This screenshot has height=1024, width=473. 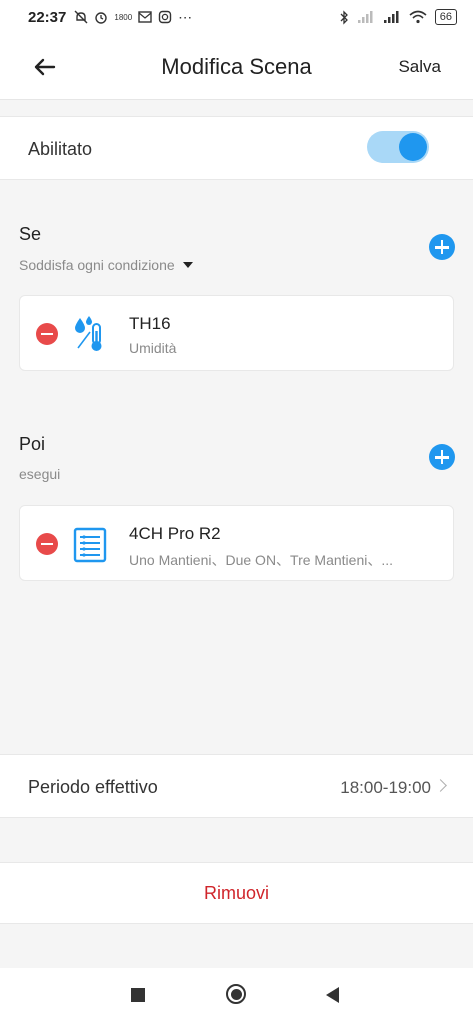 I want to click on notification-icons: 1800 ⋯, so click(x=133, y=17).